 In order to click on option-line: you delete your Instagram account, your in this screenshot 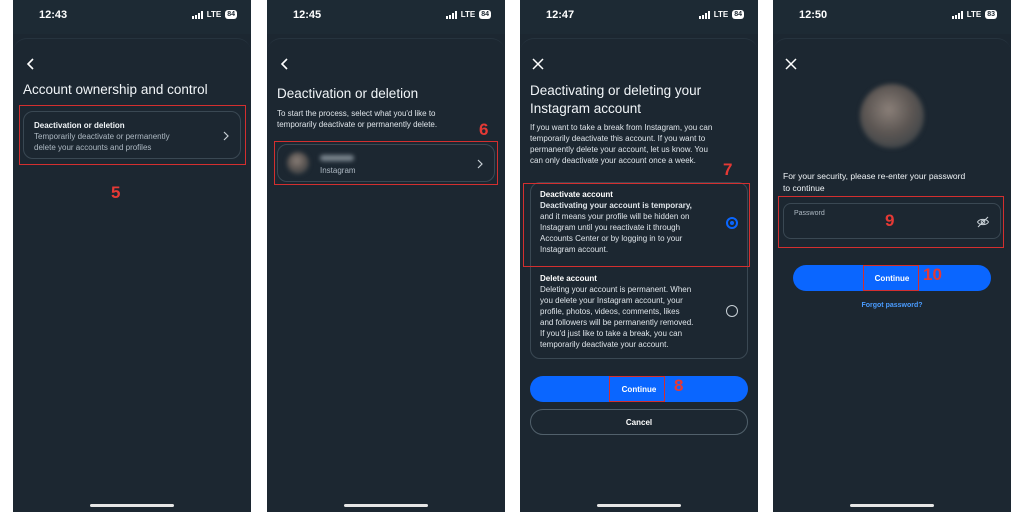, I will do `click(611, 300)`.